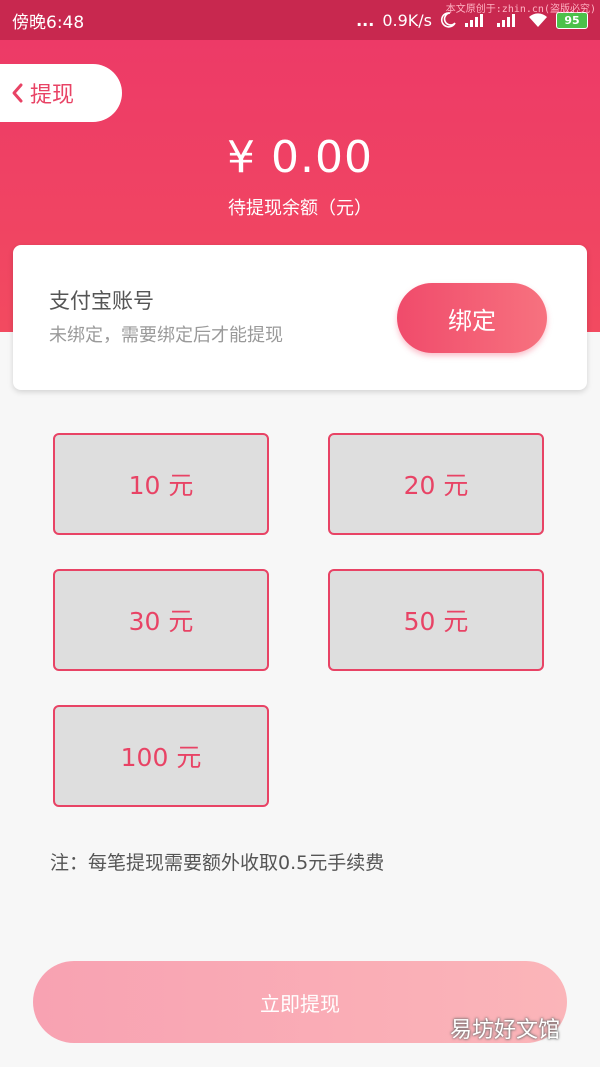  I want to click on amount-option-20: 20 元, so click(436, 484).